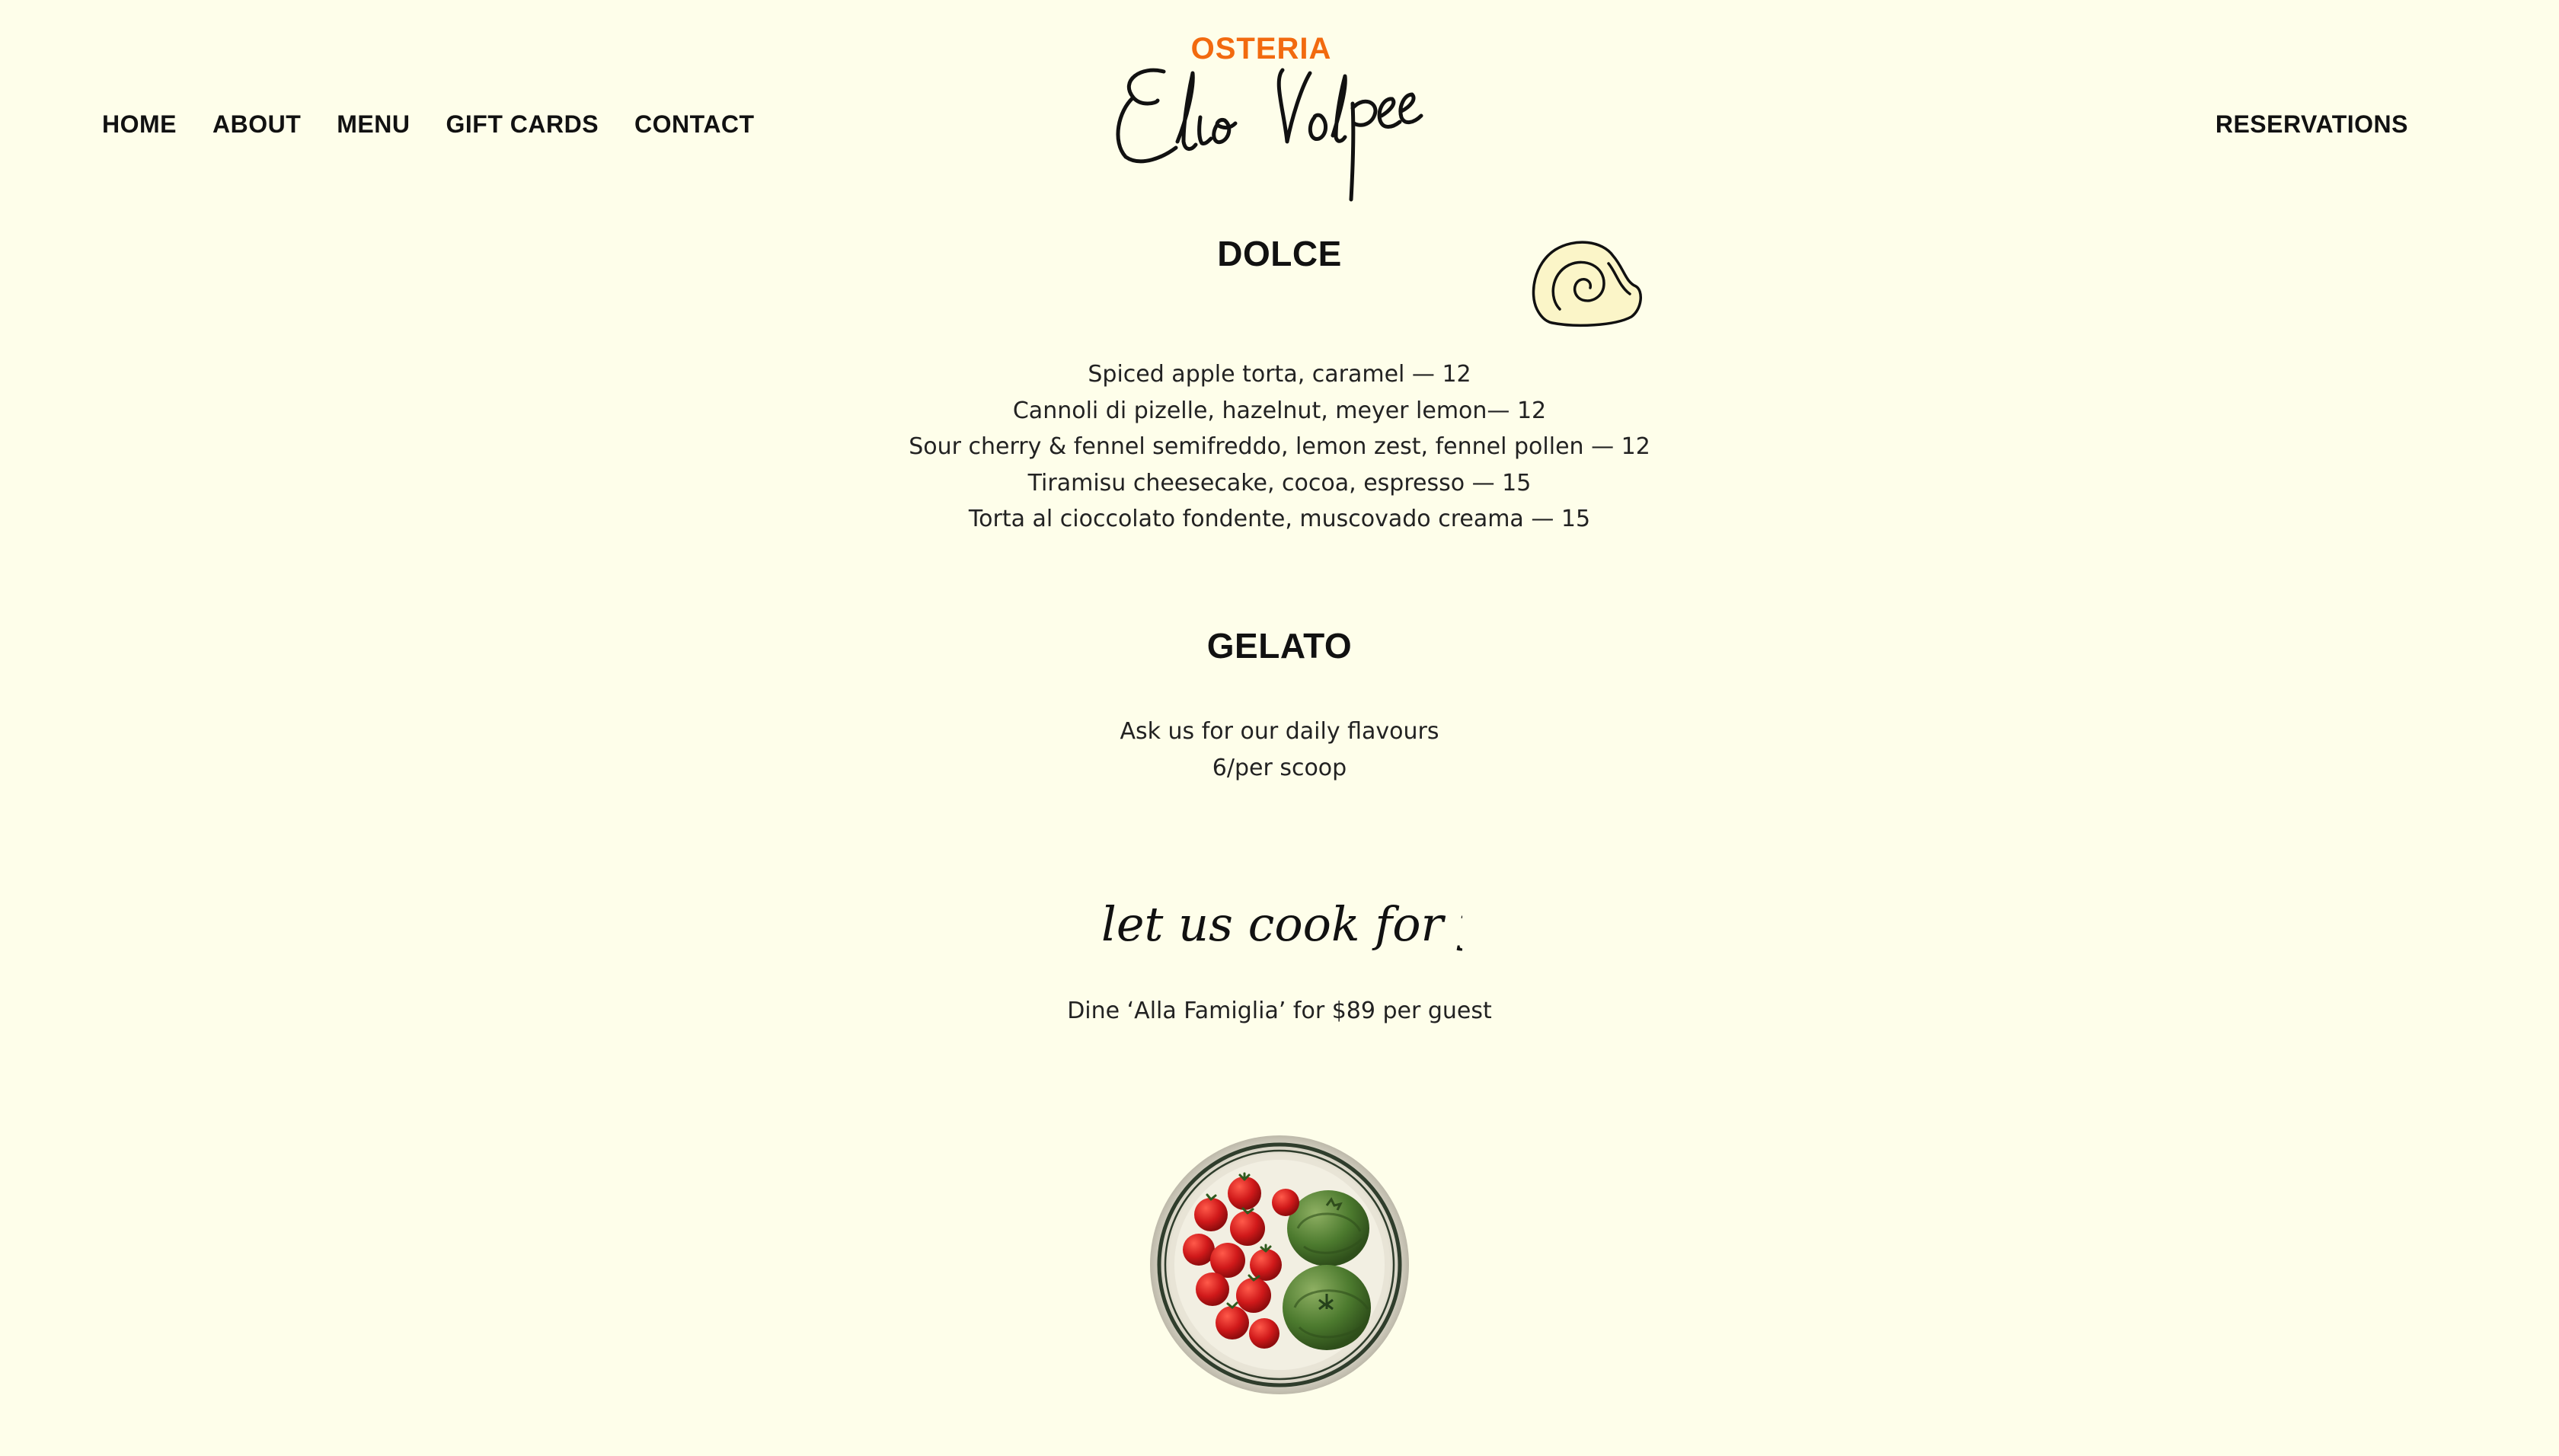  I want to click on tomato-plate-image, so click(1279, 1264).